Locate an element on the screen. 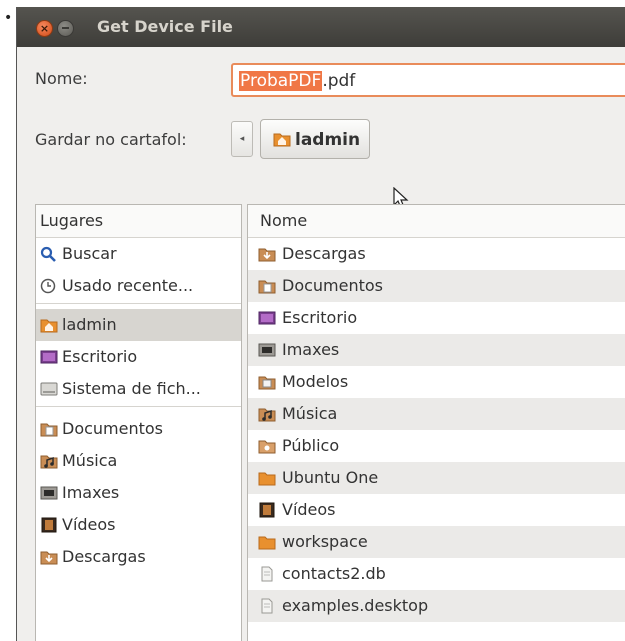 The width and height of the screenshot is (625, 641). place-item-musica: Música is located at coordinates (138, 461).